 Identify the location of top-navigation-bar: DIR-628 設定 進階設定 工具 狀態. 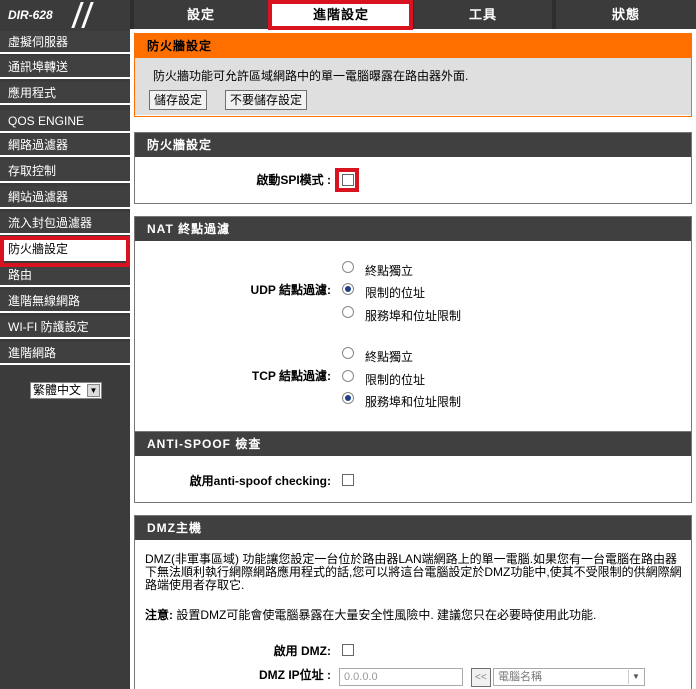
(348, 14).